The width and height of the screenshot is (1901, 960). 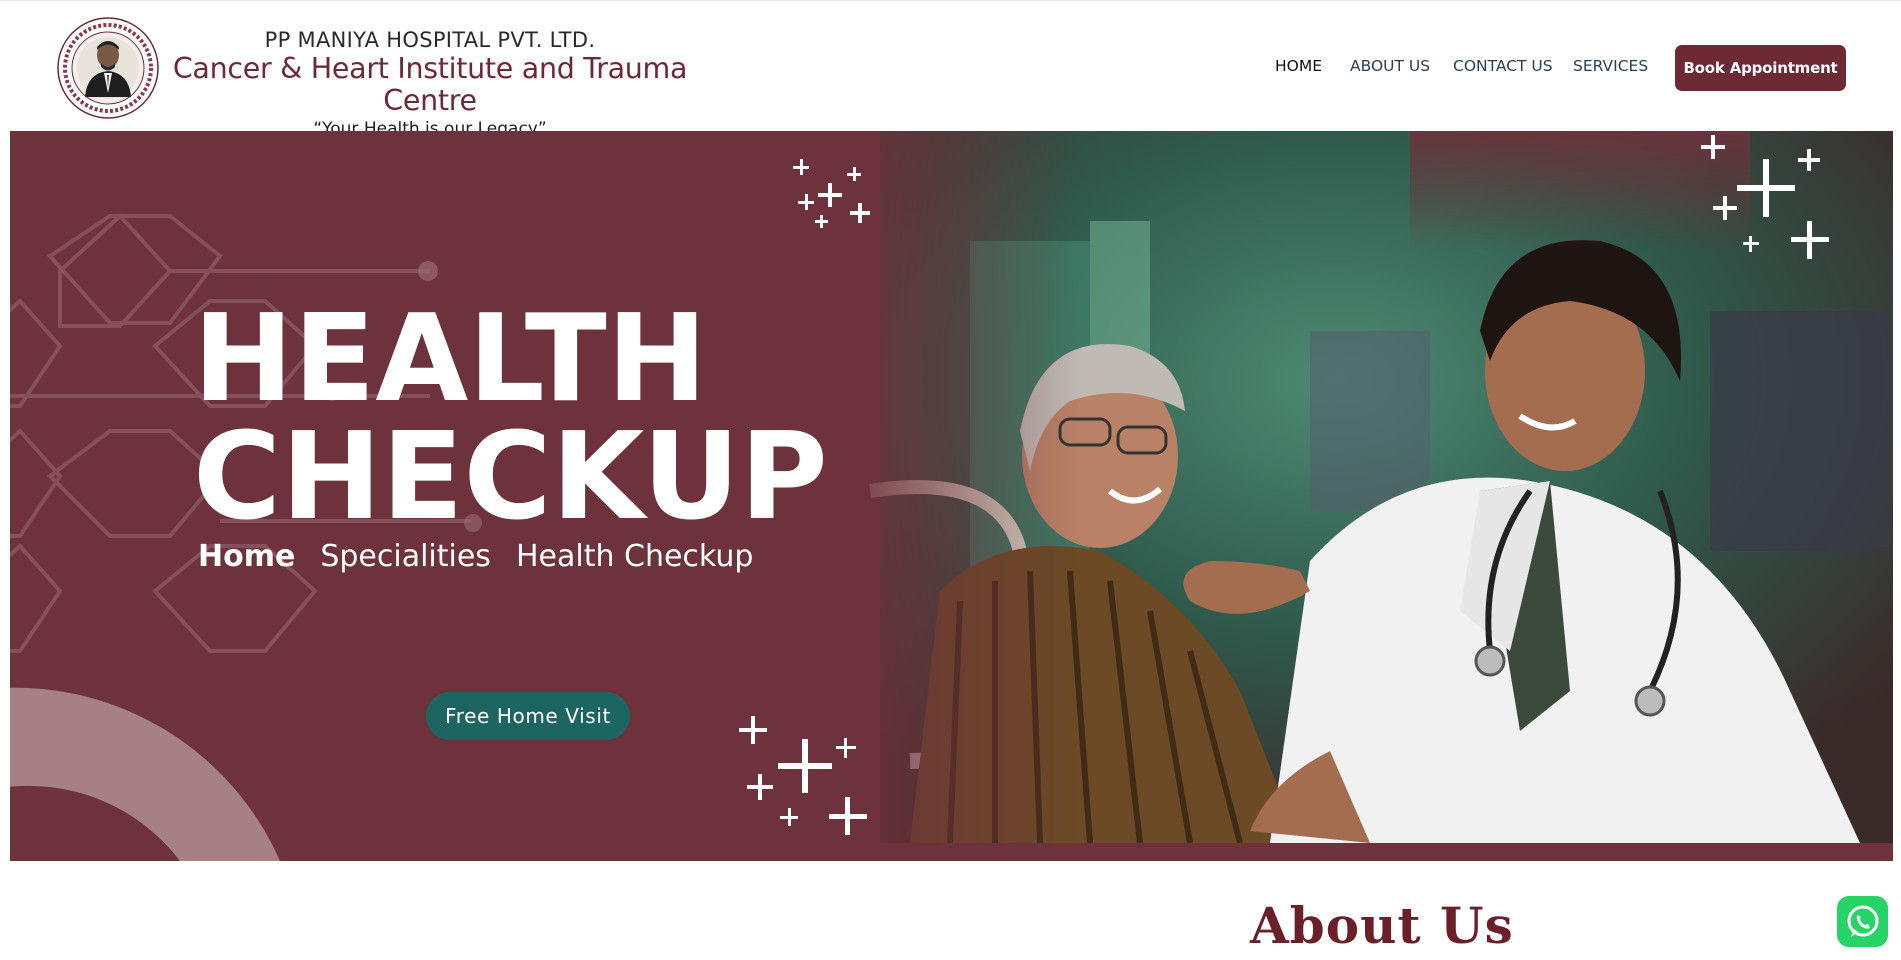 What do you see at coordinates (405, 556) in the screenshot?
I see `breadcrumb-specialities: Specialities` at bounding box center [405, 556].